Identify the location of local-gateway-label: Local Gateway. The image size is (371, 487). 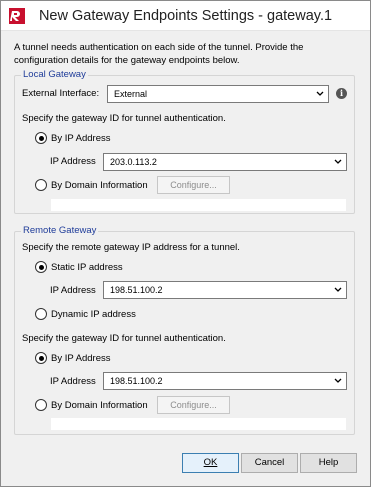
(54, 74).